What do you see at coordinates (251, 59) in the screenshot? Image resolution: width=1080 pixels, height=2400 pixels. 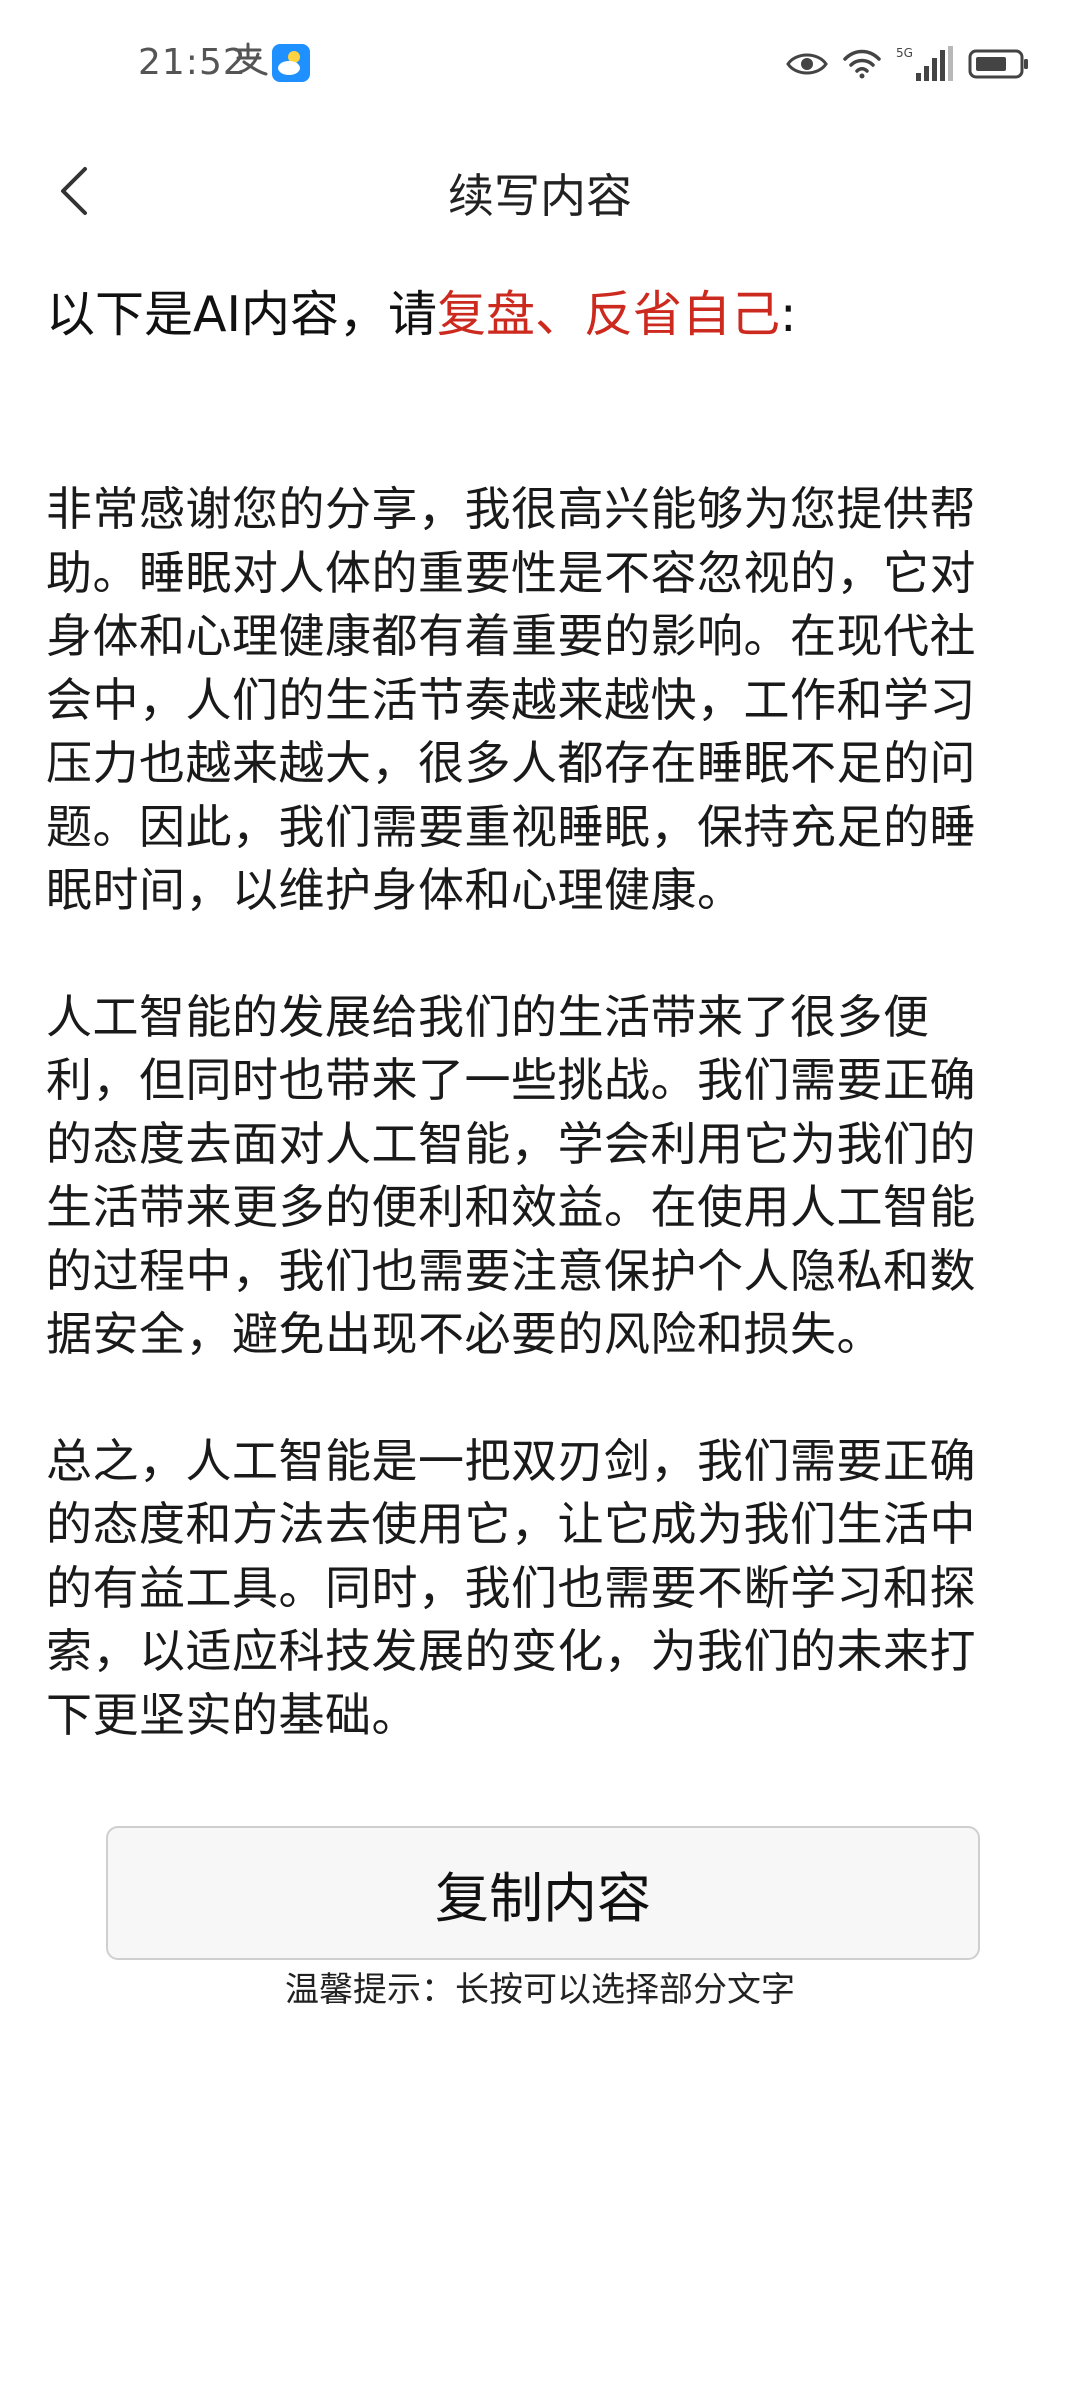 I see `alipay-icon` at bounding box center [251, 59].